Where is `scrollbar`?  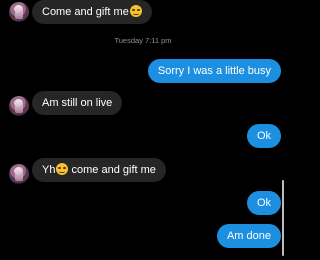 scrollbar is located at coordinates (283, 218).